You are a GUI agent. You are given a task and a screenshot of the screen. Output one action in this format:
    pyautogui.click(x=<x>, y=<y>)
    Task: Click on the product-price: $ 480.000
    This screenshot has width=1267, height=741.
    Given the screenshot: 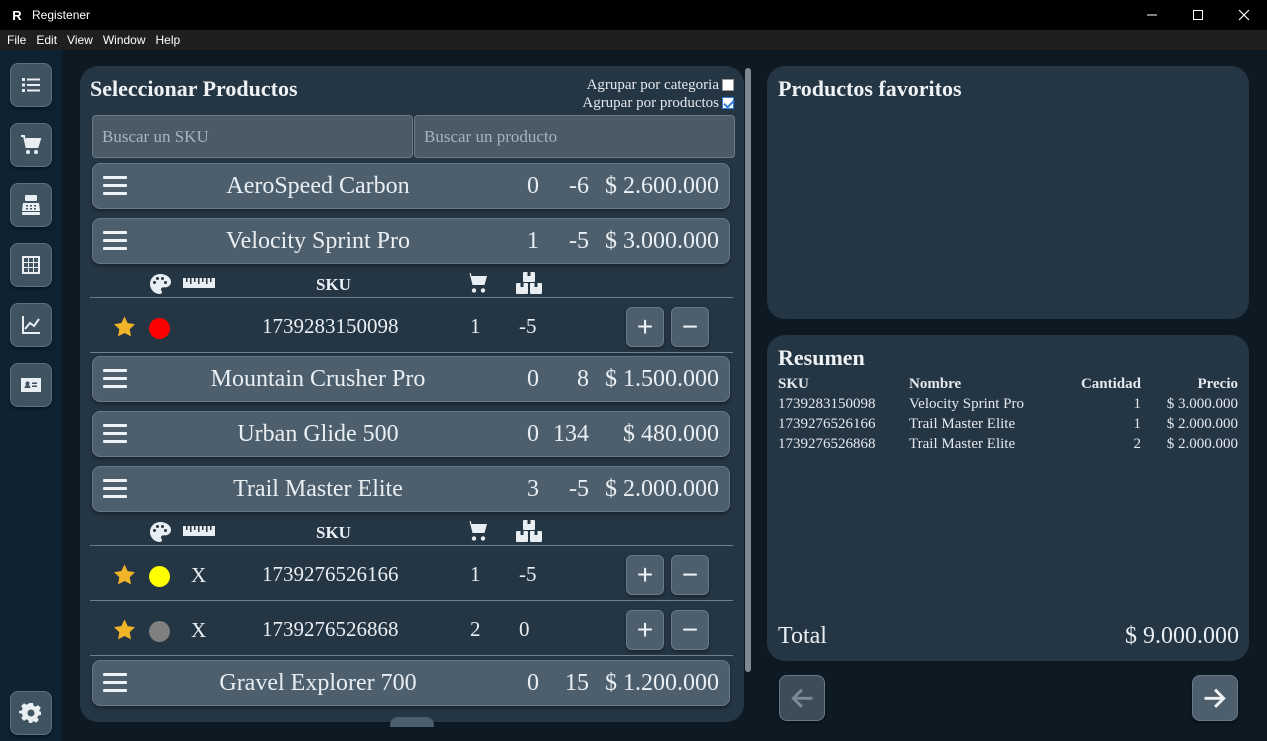 What is the action you would take?
    pyautogui.click(x=671, y=434)
    